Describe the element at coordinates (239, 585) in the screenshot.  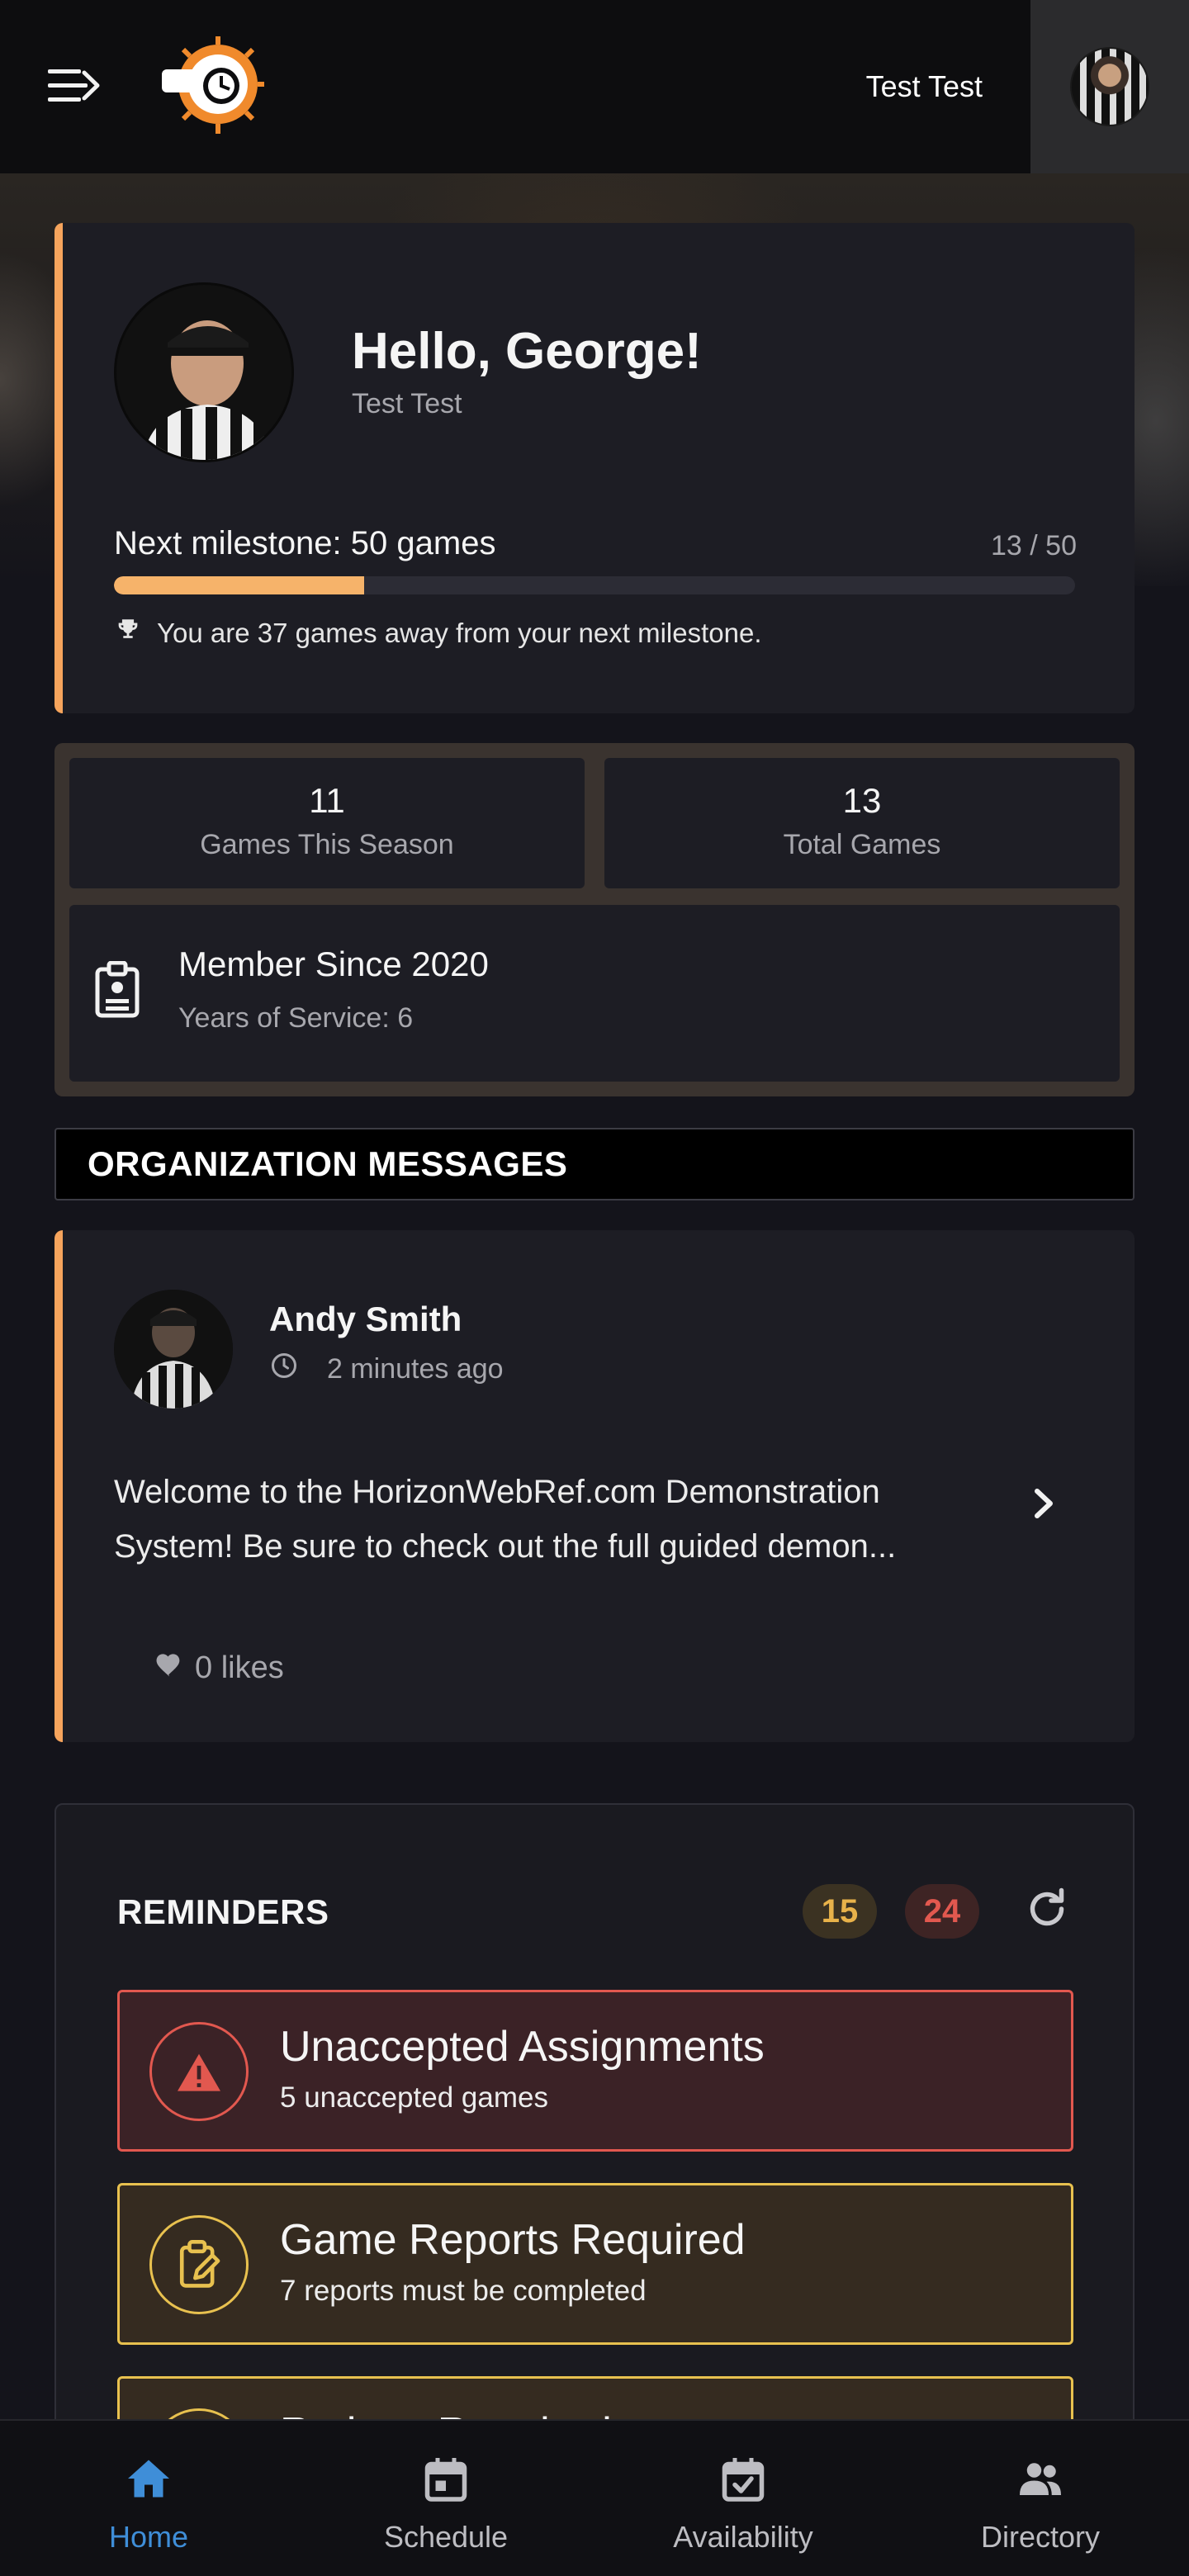
I see `milestone-progress-fill` at that location.